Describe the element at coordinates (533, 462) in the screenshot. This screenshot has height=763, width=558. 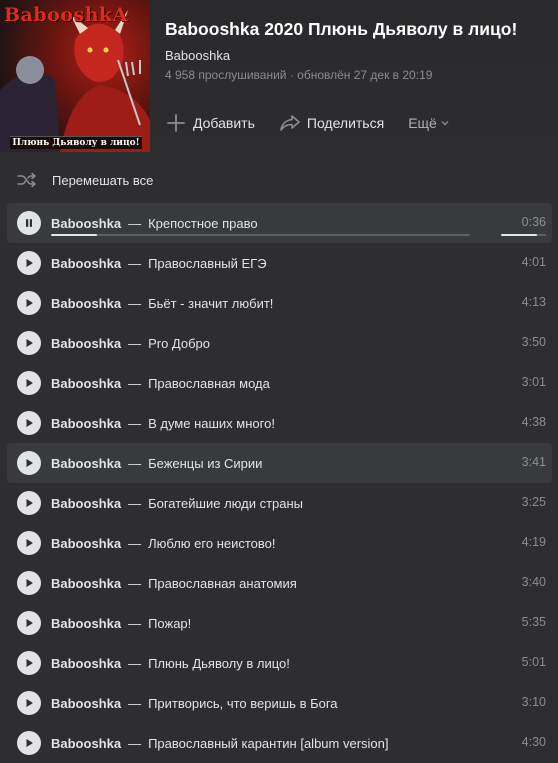
I see `track-duration: 3:41` at that location.